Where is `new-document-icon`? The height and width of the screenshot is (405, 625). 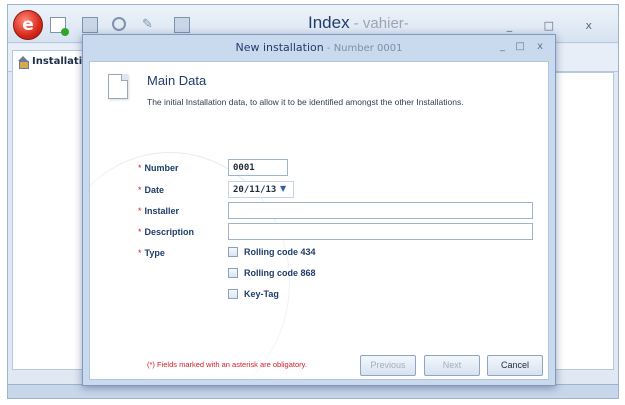
new-document-icon is located at coordinates (59, 26).